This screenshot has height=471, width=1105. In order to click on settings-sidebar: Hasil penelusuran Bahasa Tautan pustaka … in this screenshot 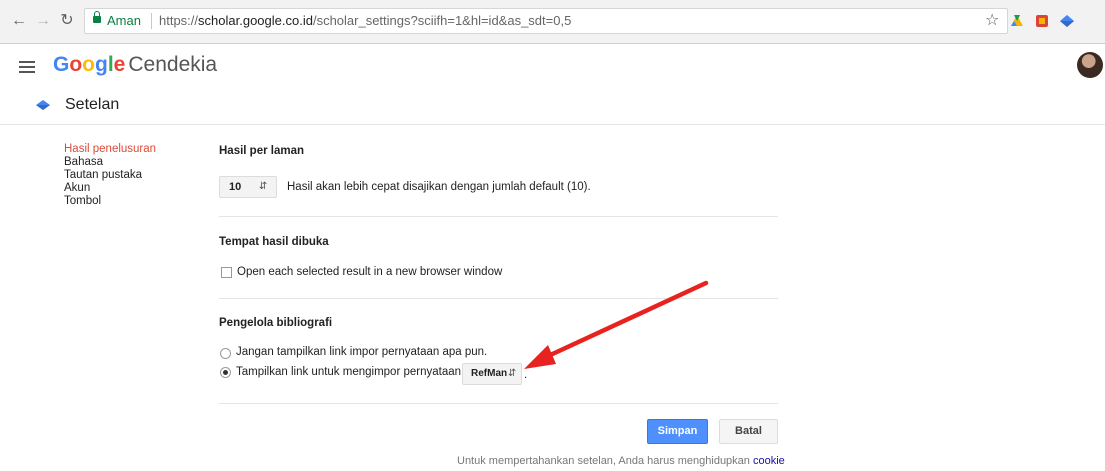, I will do `click(124, 175)`.